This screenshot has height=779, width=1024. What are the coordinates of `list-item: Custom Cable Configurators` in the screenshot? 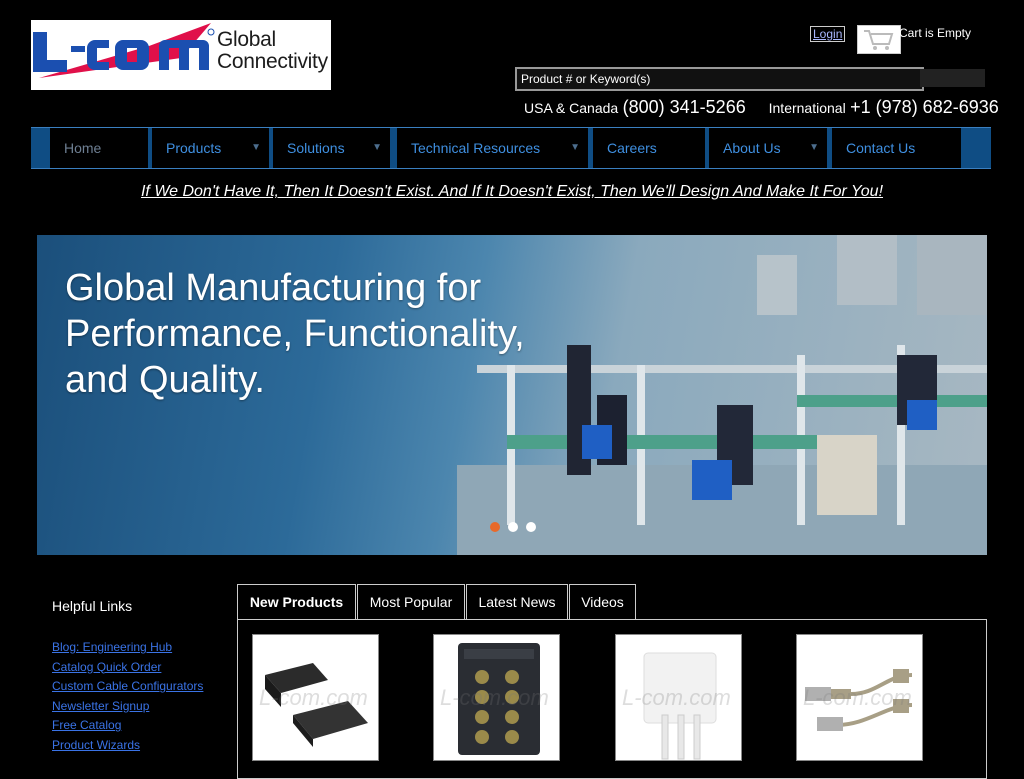 It's located at (127, 687).